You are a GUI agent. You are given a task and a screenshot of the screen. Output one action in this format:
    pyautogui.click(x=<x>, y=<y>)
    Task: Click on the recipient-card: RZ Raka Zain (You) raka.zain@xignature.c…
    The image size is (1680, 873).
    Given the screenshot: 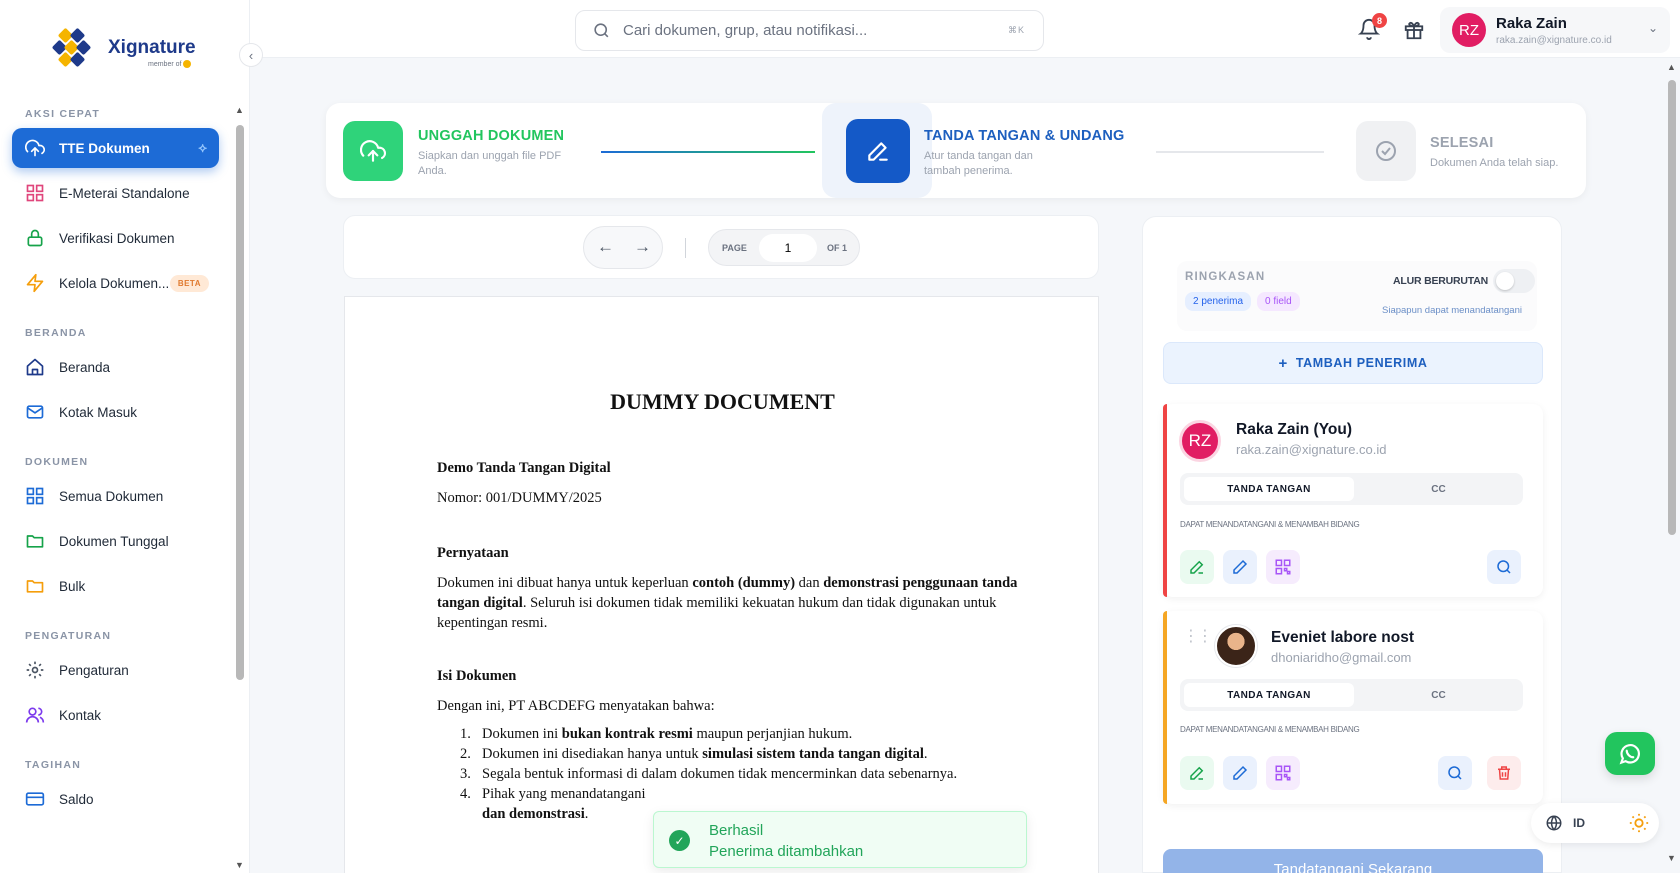 What is the action you would take?
    pyautogui.click(x=1353, y=500)
    